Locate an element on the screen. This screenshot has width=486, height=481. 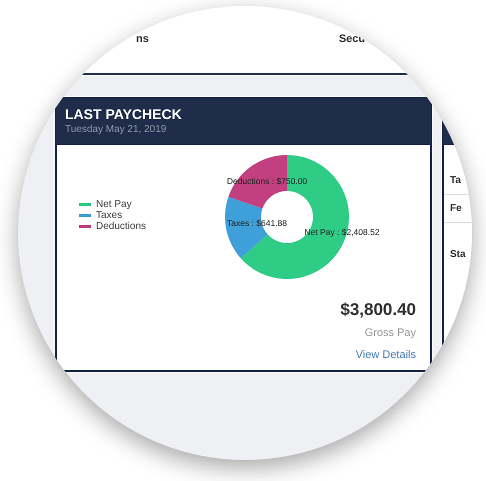
gross-pay-label: Gross Pay is located at coordinates (390, 333).